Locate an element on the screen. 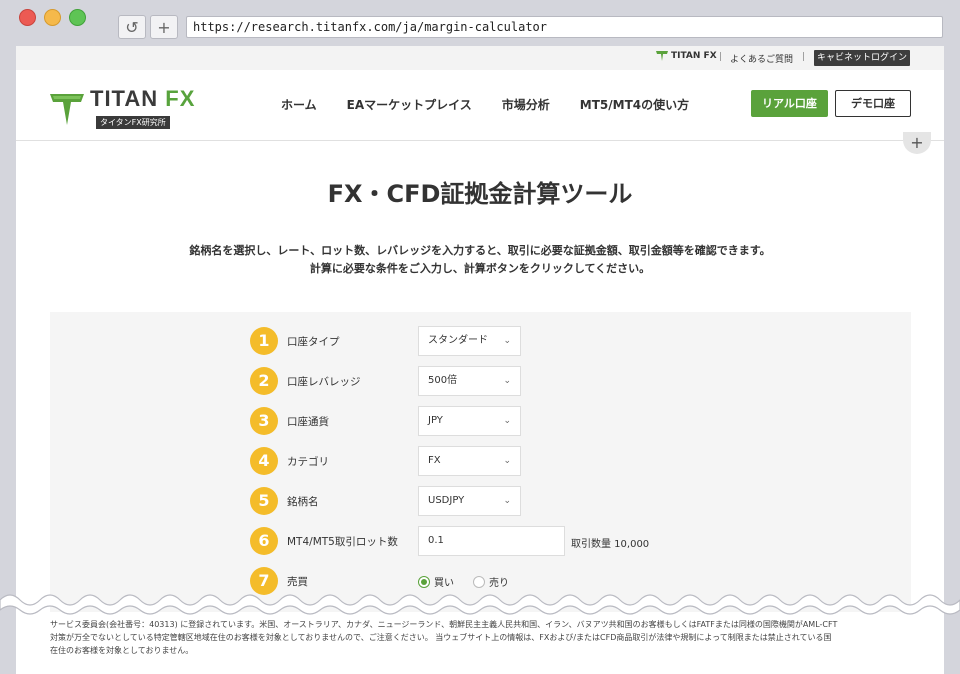 This screenshot has width=960, height=674. field-label: カテゴリ is located at coordinates (308, 462).